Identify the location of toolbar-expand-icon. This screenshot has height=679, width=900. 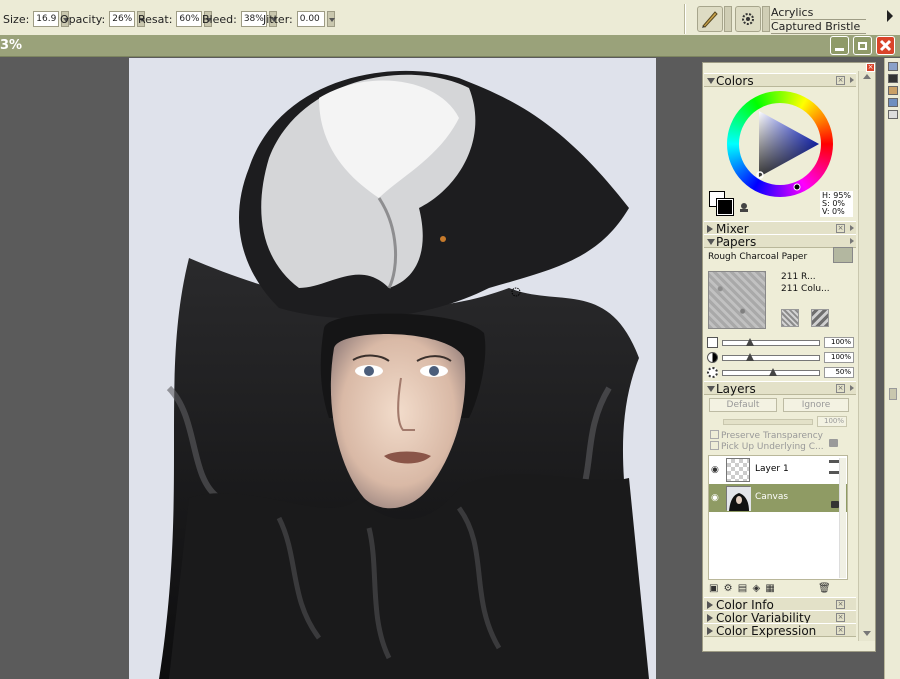
(890, 16).